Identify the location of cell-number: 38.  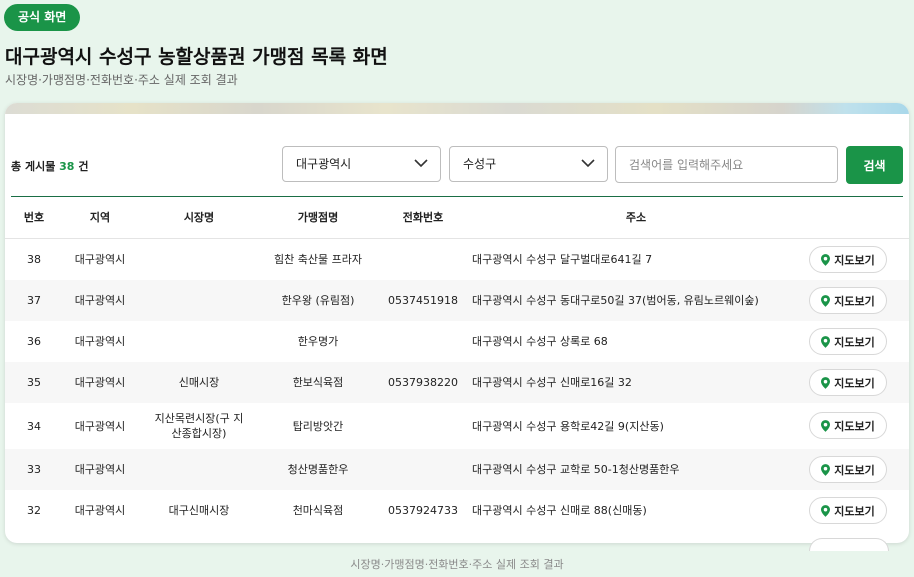
(34, 259).